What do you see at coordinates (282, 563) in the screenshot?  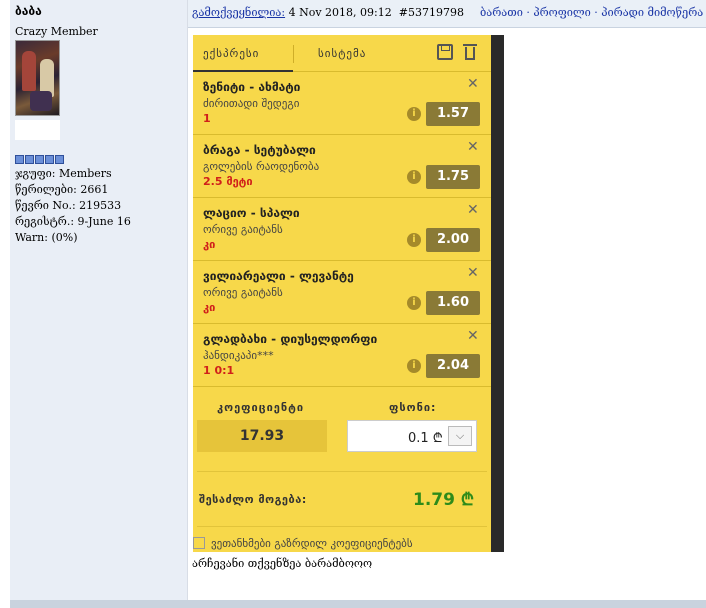 I see `post-body-text: არჩევანი თქვენზეა ბარამბოოო` at bounding box center [282, 563].